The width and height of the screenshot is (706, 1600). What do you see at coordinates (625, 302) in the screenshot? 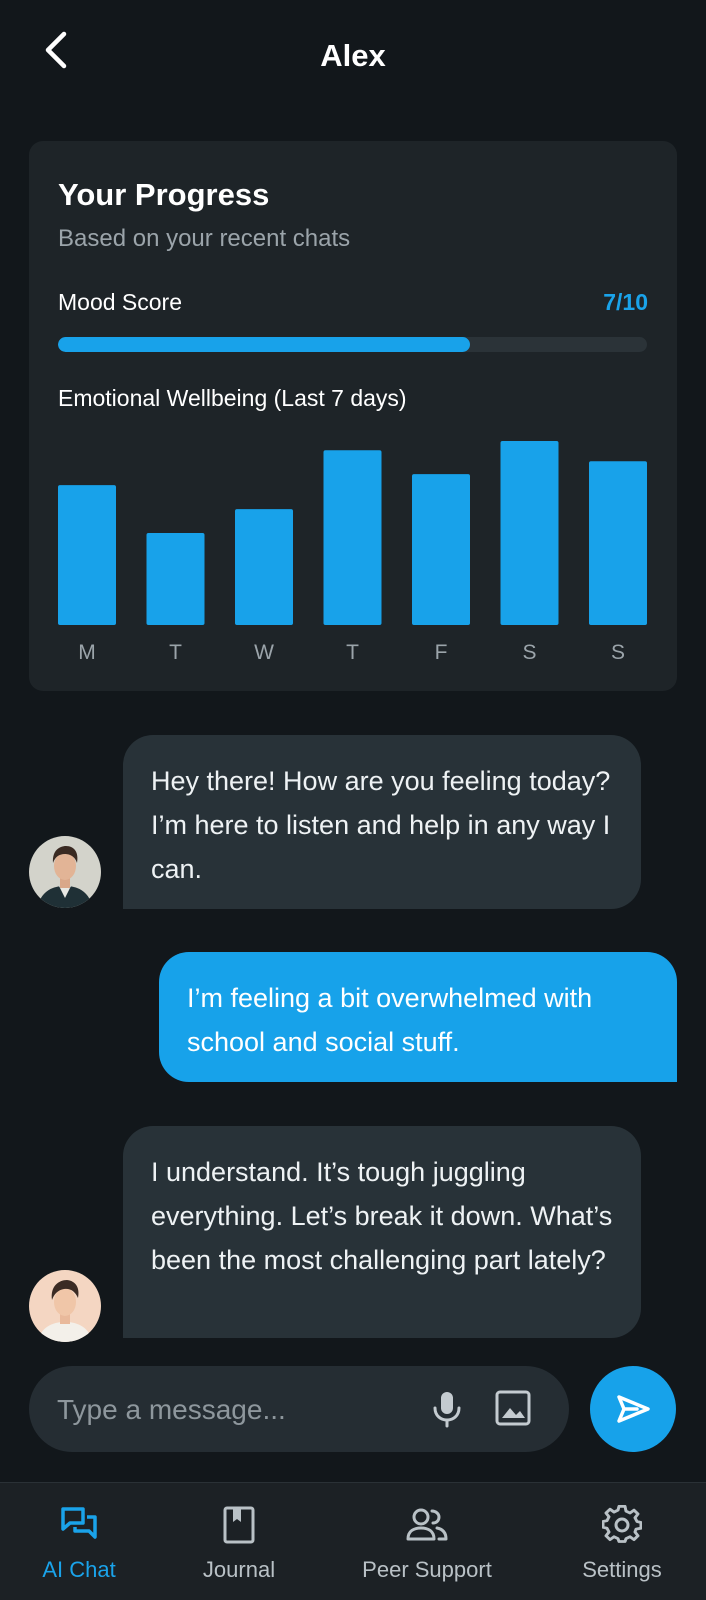
I see `mood-score-value: 7/10` at bounding box center [625, 302].